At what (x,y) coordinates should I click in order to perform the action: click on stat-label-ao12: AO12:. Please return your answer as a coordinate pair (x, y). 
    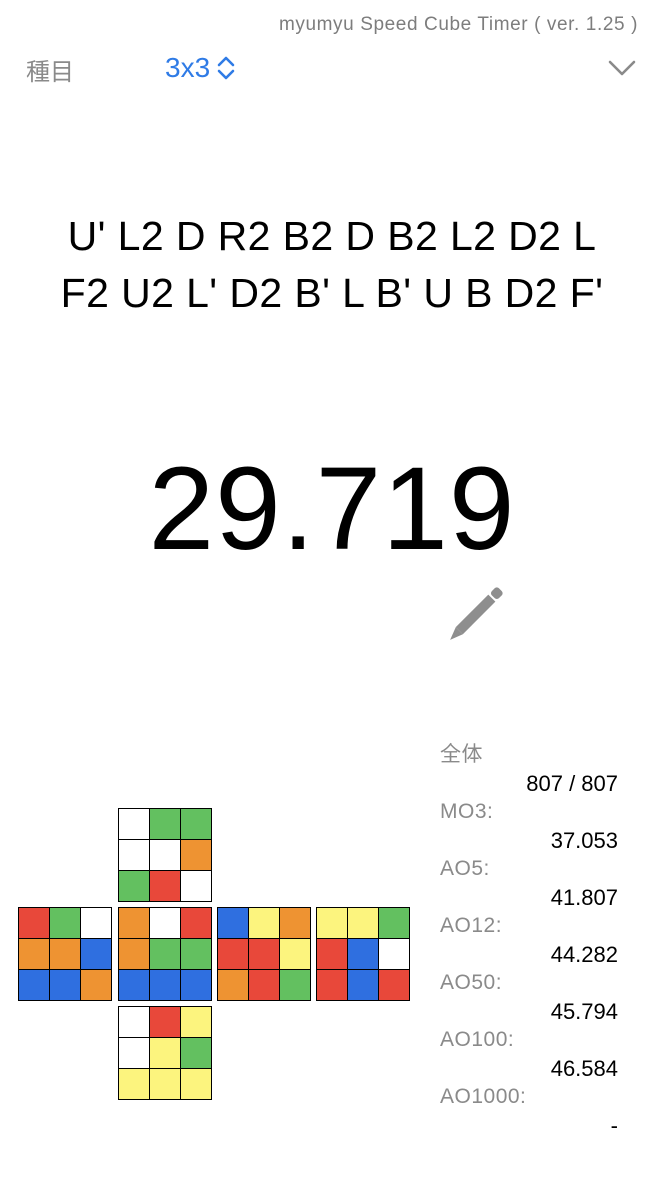
    Looking at the image, I should click on (471, 925).